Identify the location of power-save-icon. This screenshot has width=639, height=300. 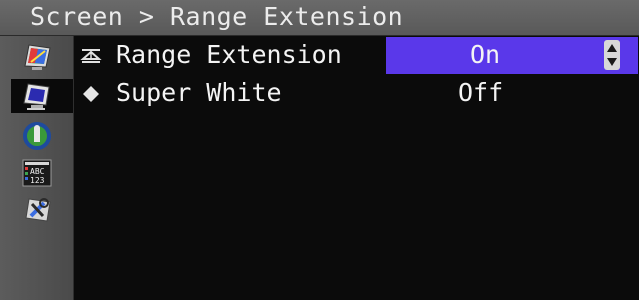
(37, 136).